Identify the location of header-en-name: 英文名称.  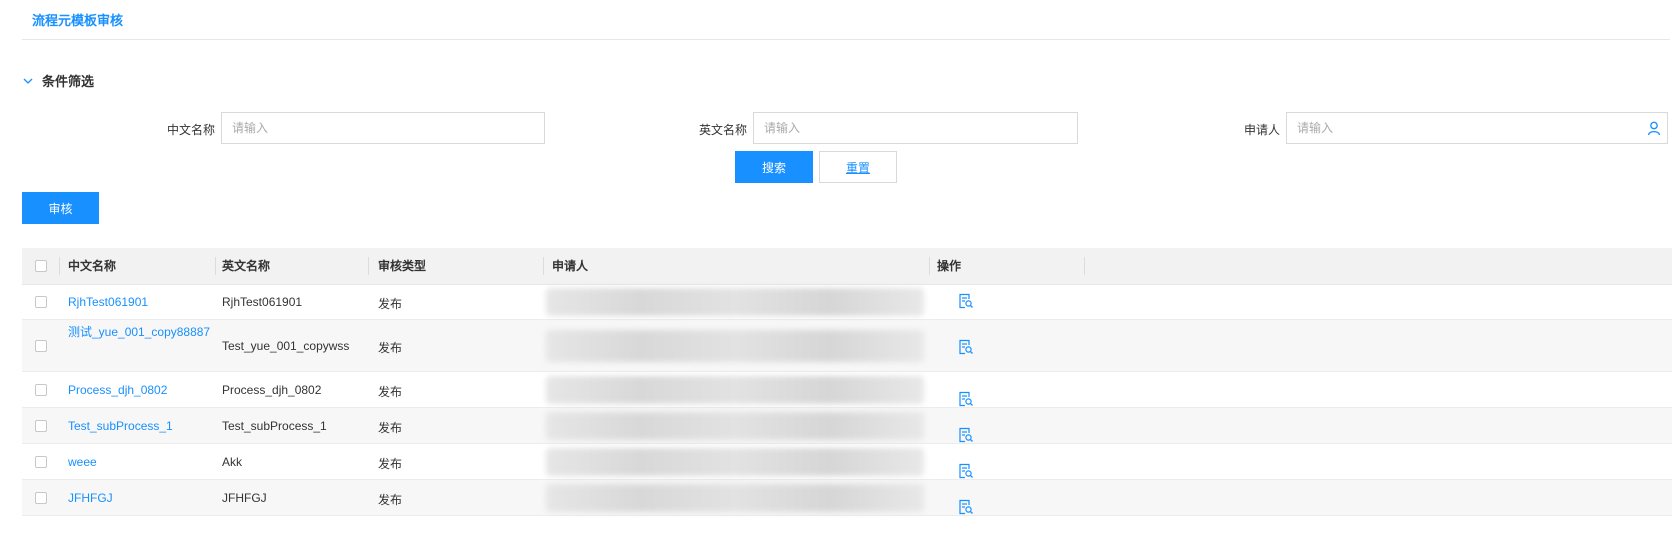
(246, 266).